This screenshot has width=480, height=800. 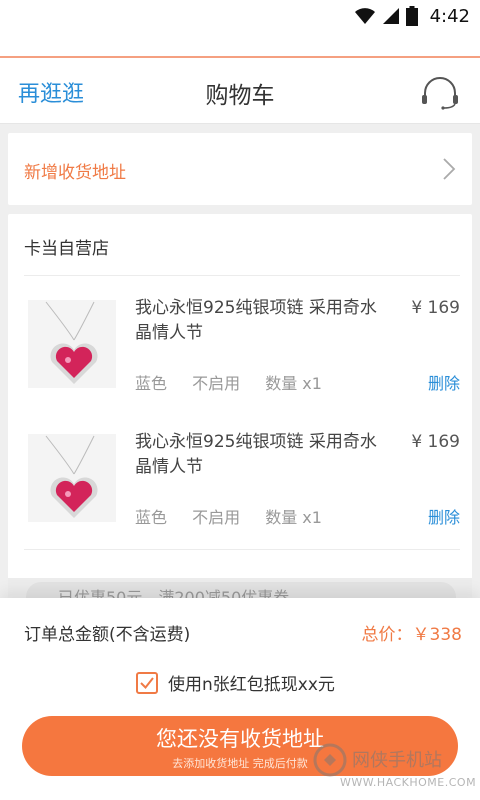 I want to click on checkmark-icon, so click(x=147, y=682).